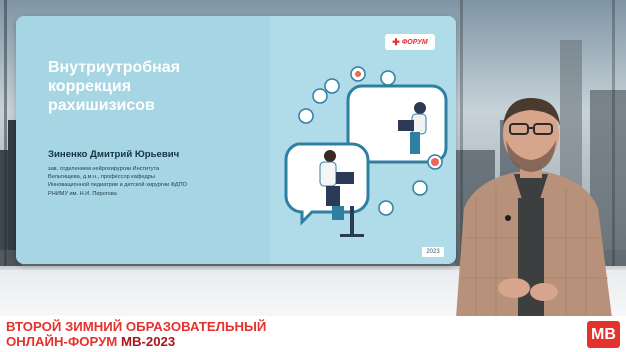 The height and width of the screenshot is (352, 626). I want to click on medical-cross-icon: ✚, so click(396, 41).